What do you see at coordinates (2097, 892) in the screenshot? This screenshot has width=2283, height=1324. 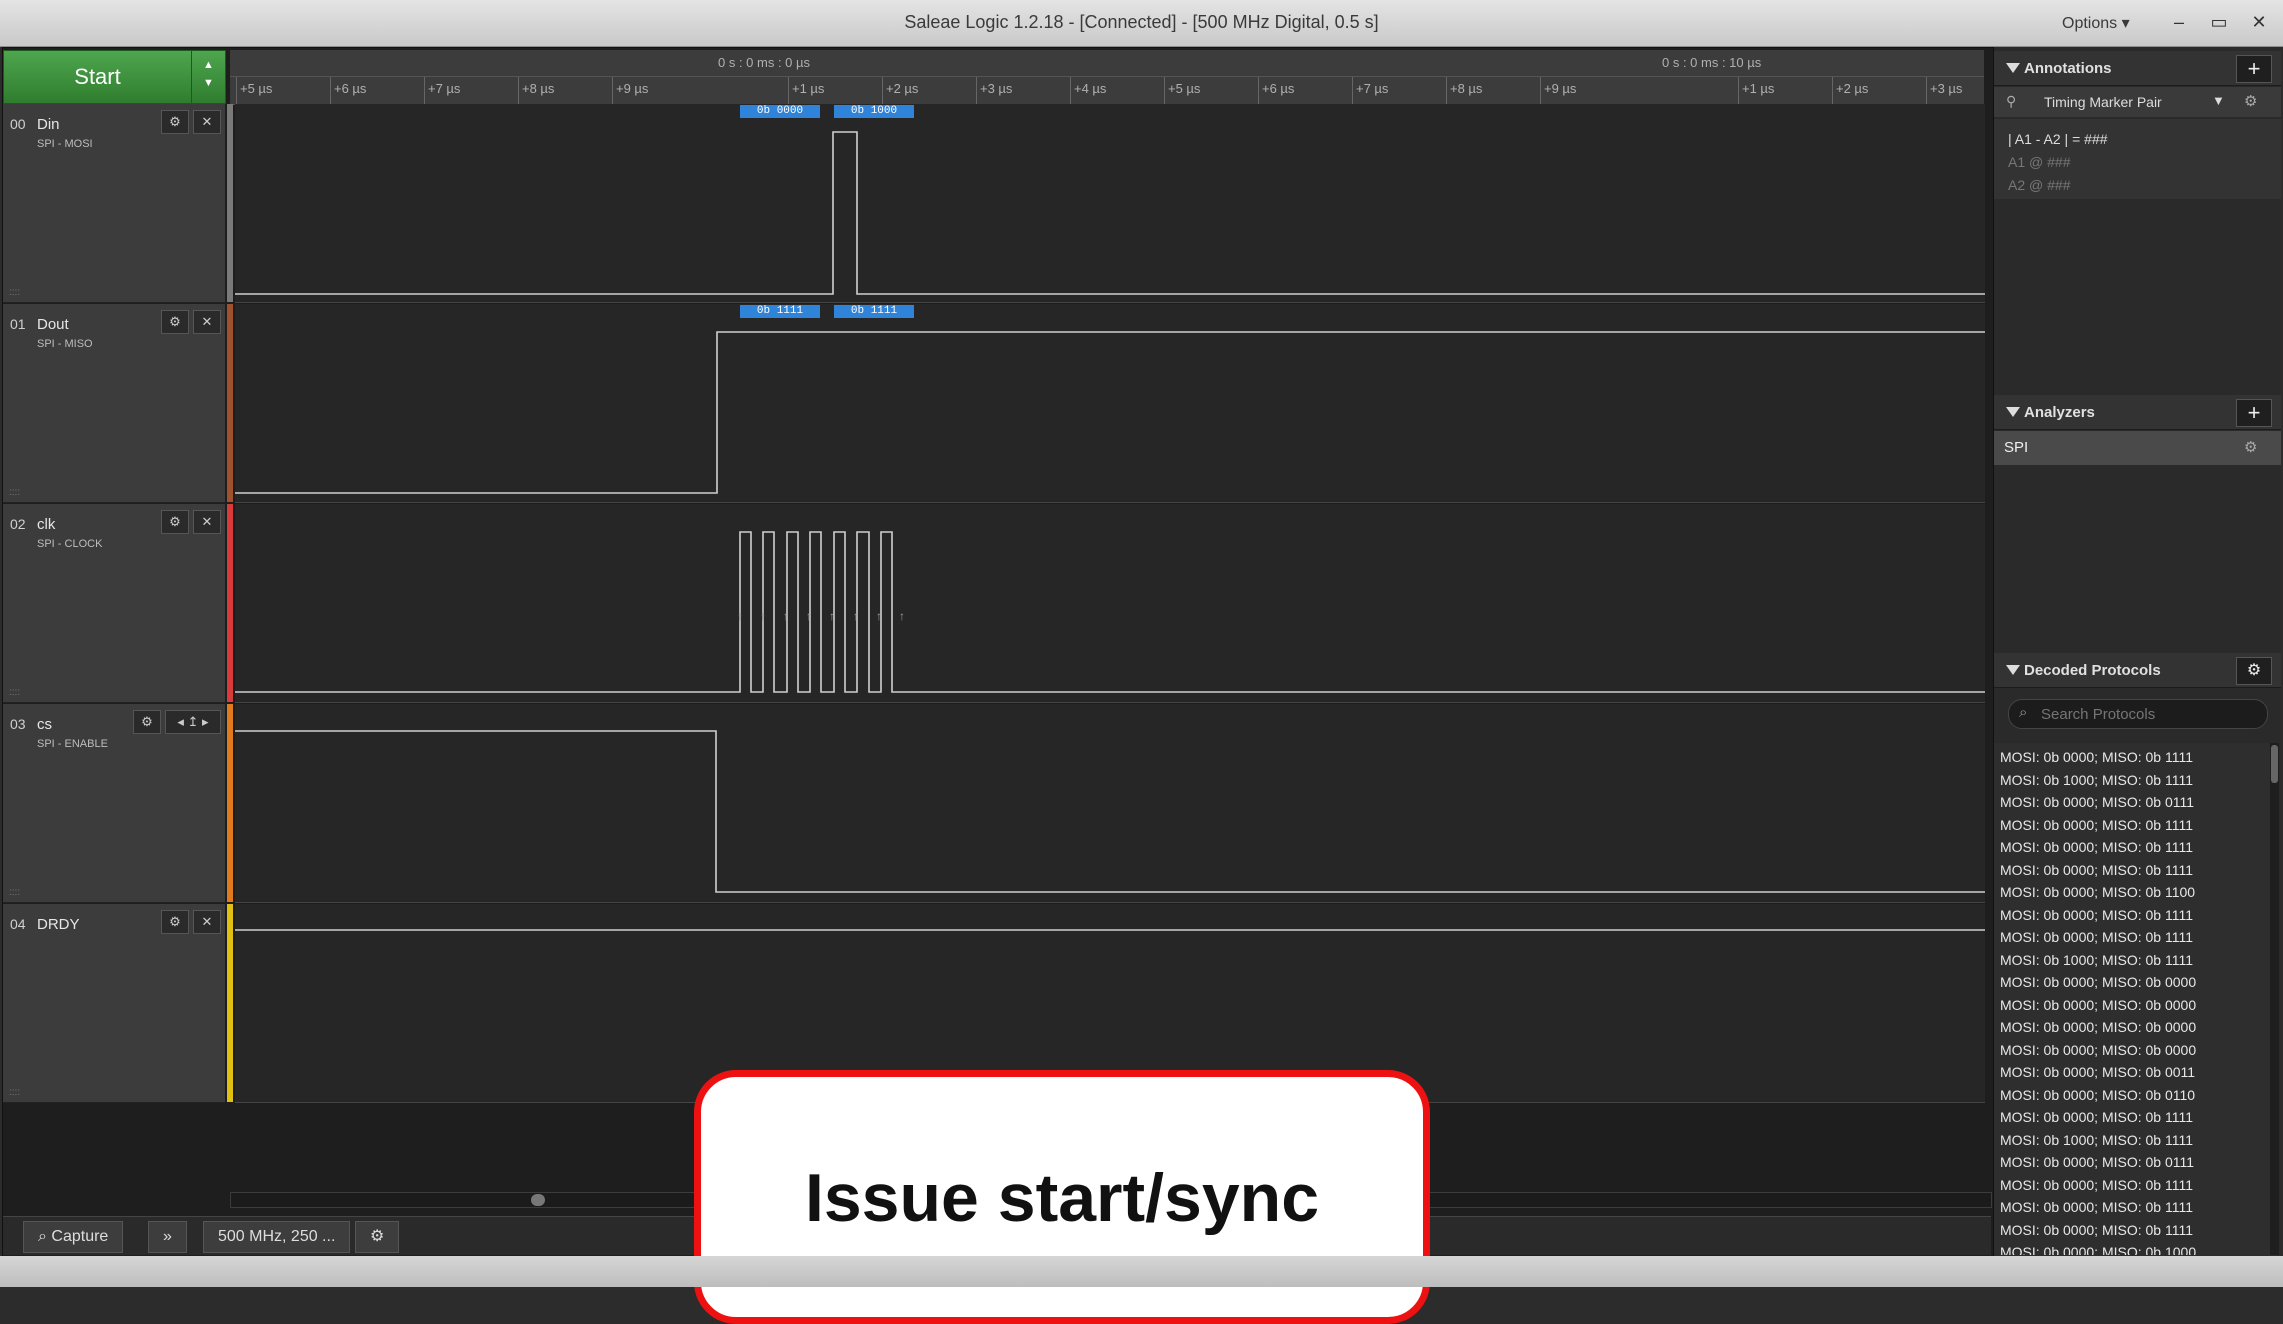 I see `decoded-protocol-row: MOSI: 0b 0000; MISO: 0b 1100` at bounding box center [2097, 892].